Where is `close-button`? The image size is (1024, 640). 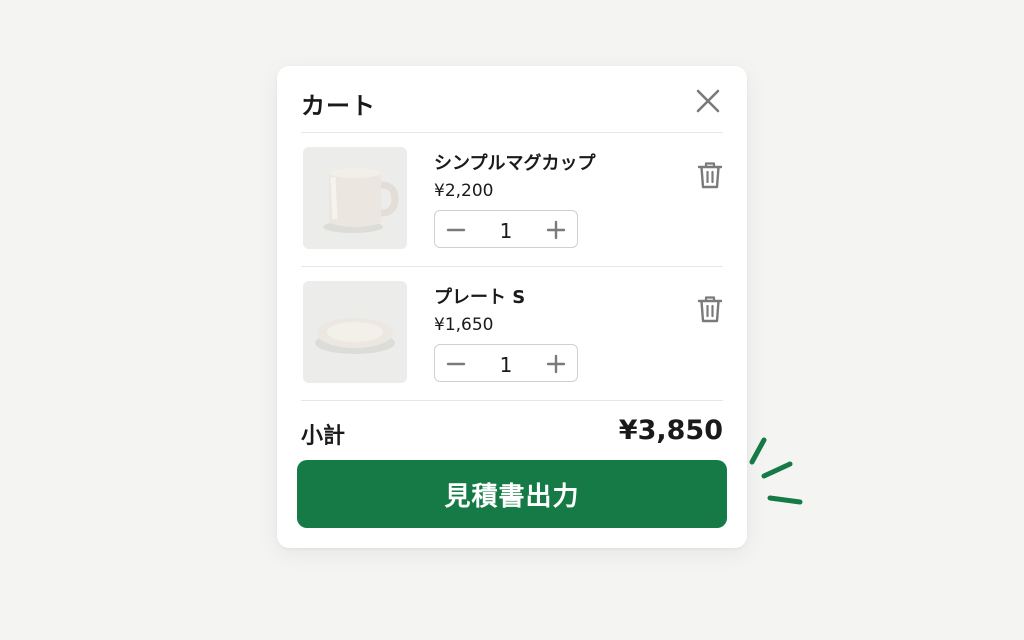
close-button is located at coordinates (708, 101).